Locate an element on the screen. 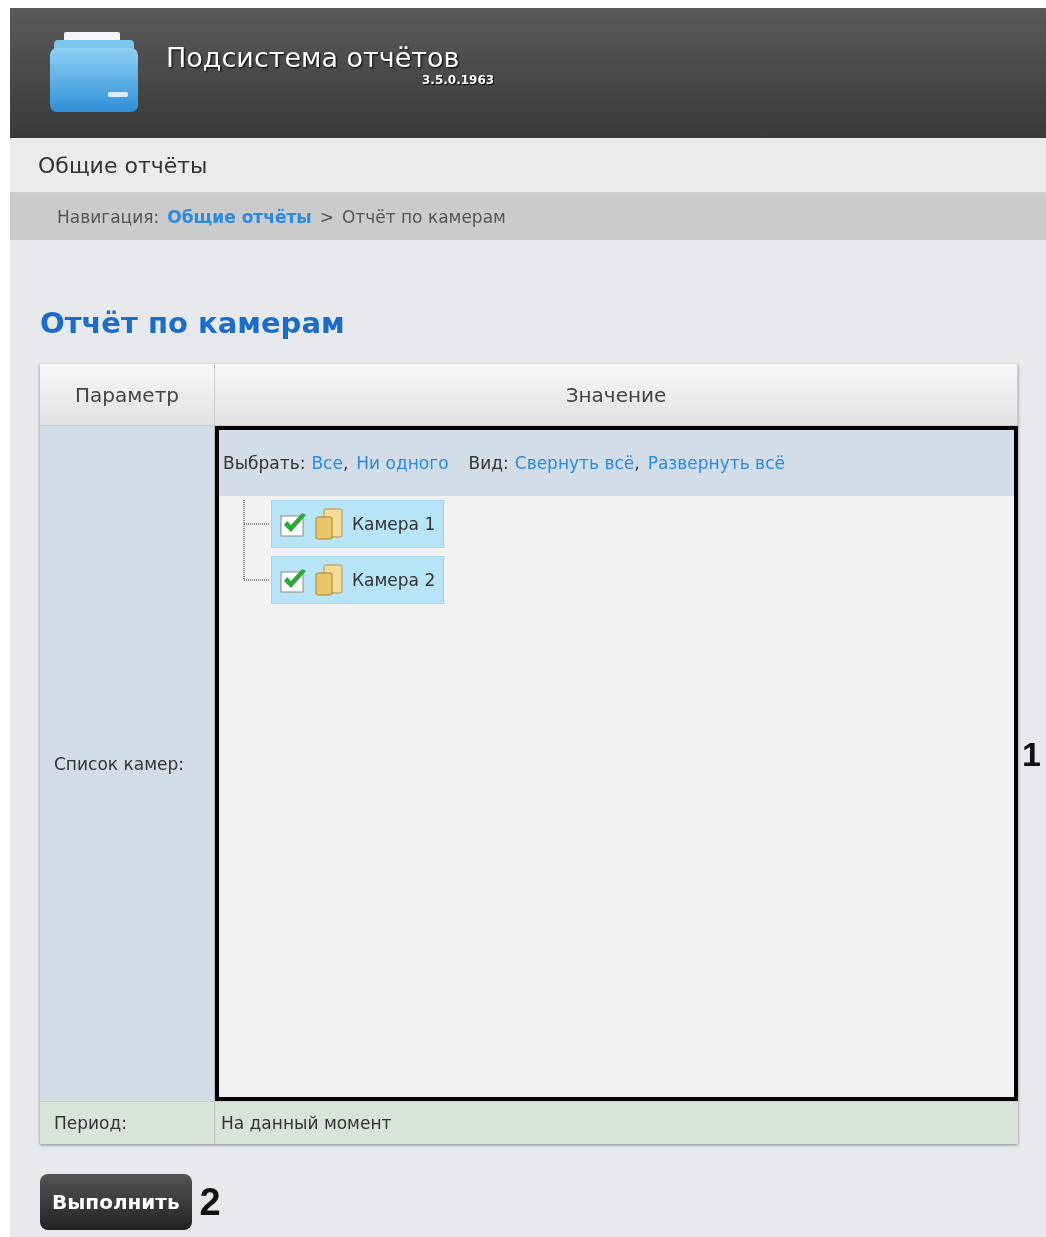  select-label: Выбрать: is located at coordinates (264, 463).